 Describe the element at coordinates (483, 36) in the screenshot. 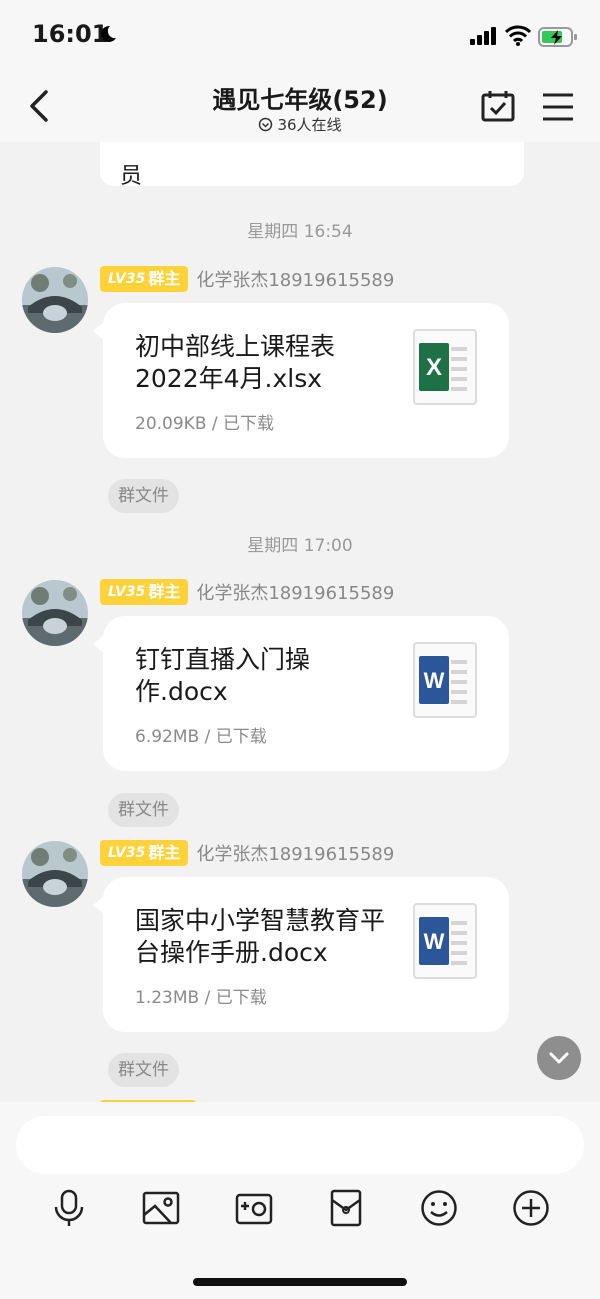

I see `signal-icon` at that location.